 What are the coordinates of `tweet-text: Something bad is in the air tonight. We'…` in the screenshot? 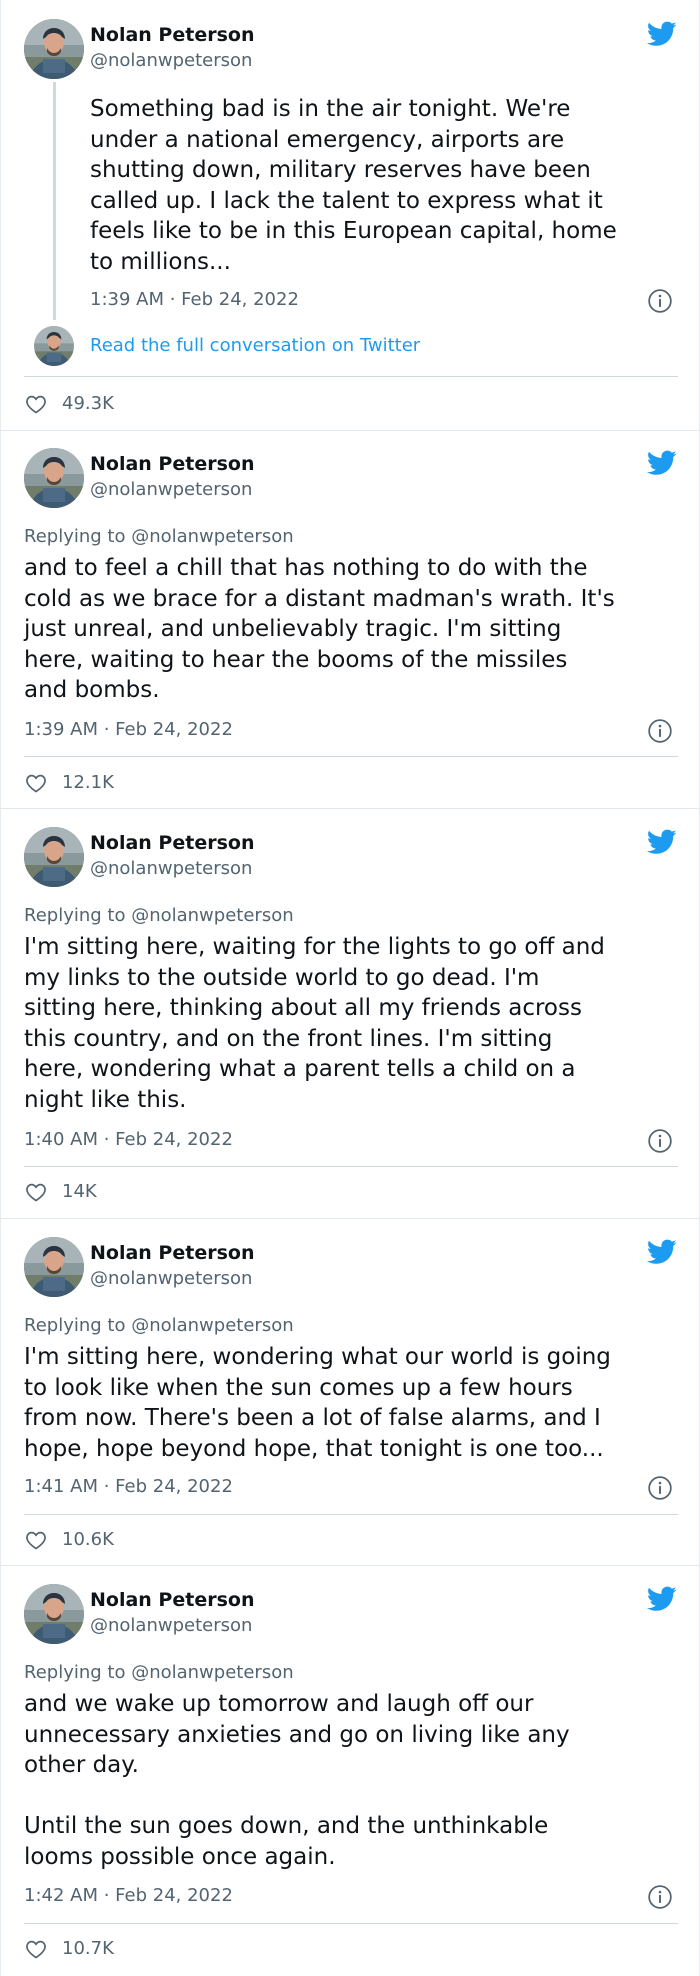 It's located at (353, 185).